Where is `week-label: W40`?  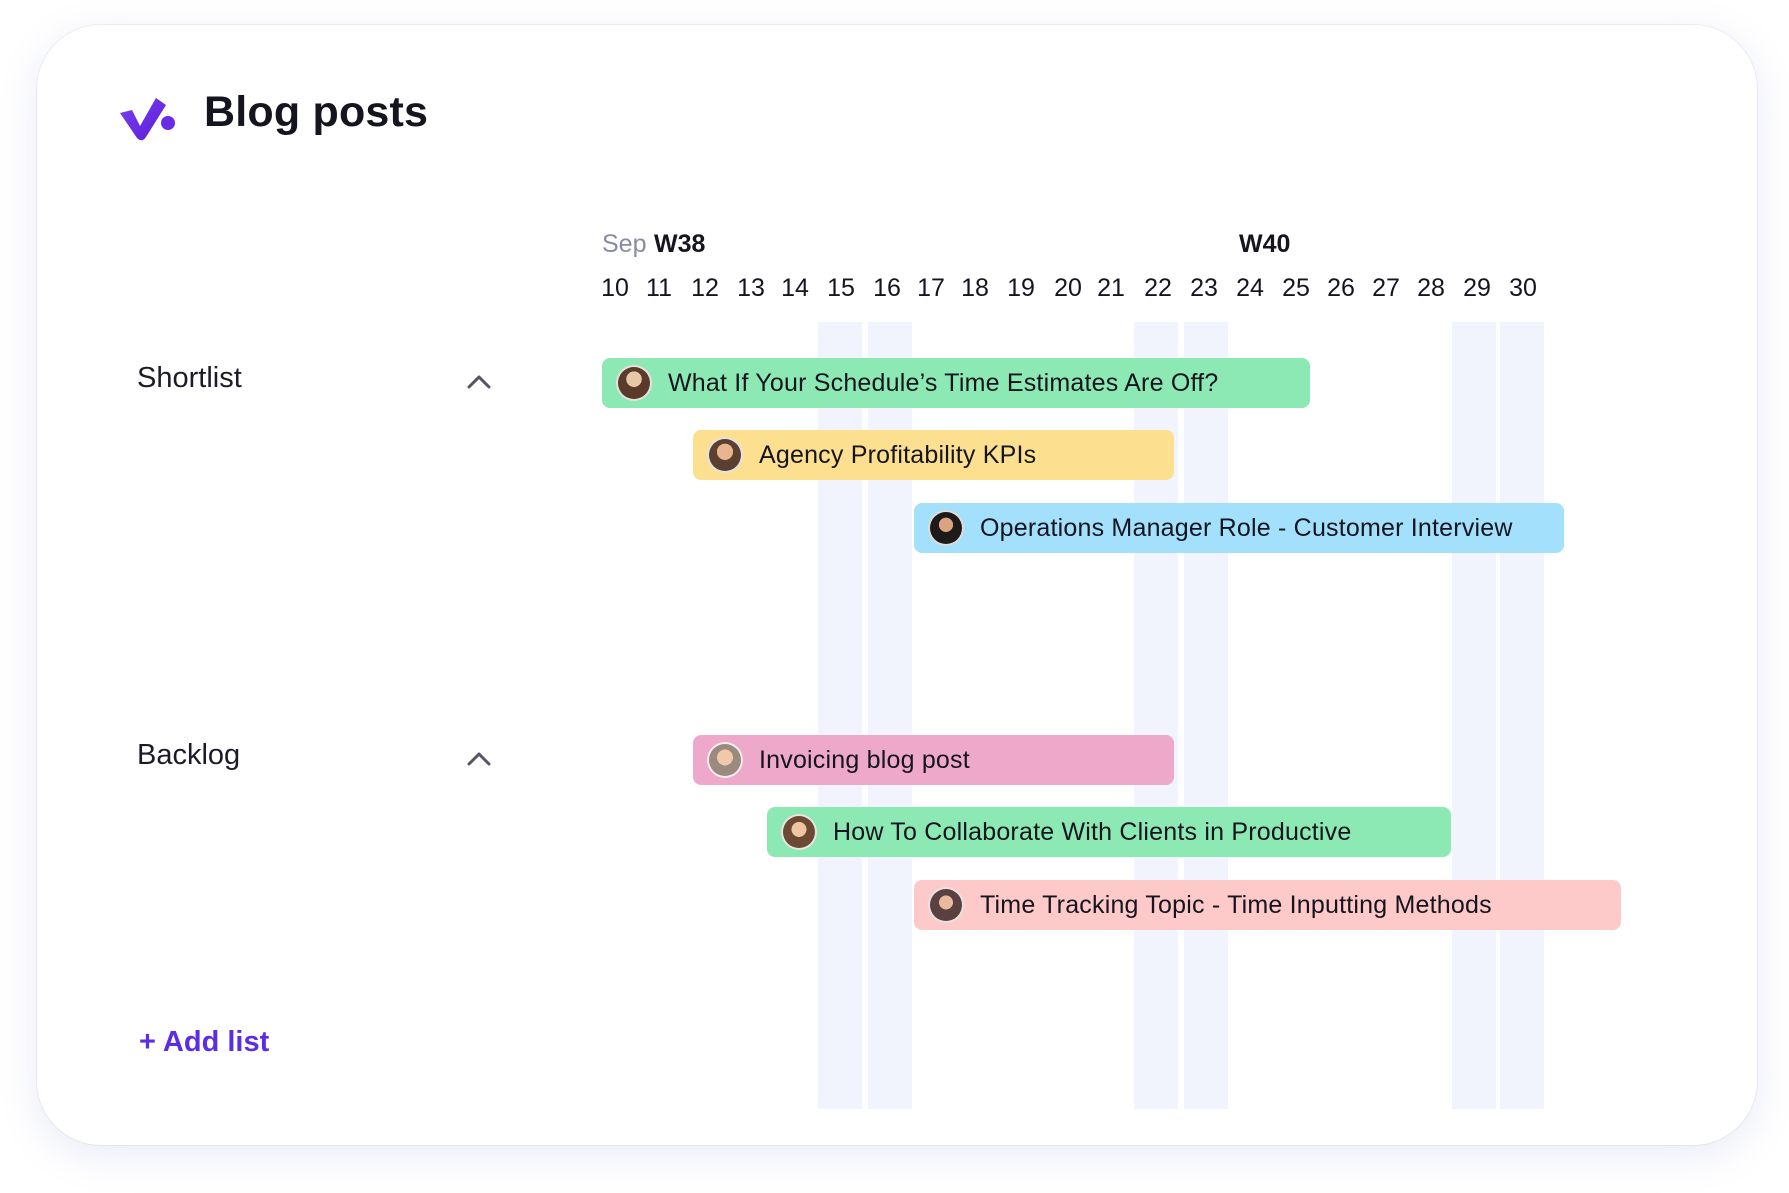
week-label: W40 is located at coordinates (1265, 244).